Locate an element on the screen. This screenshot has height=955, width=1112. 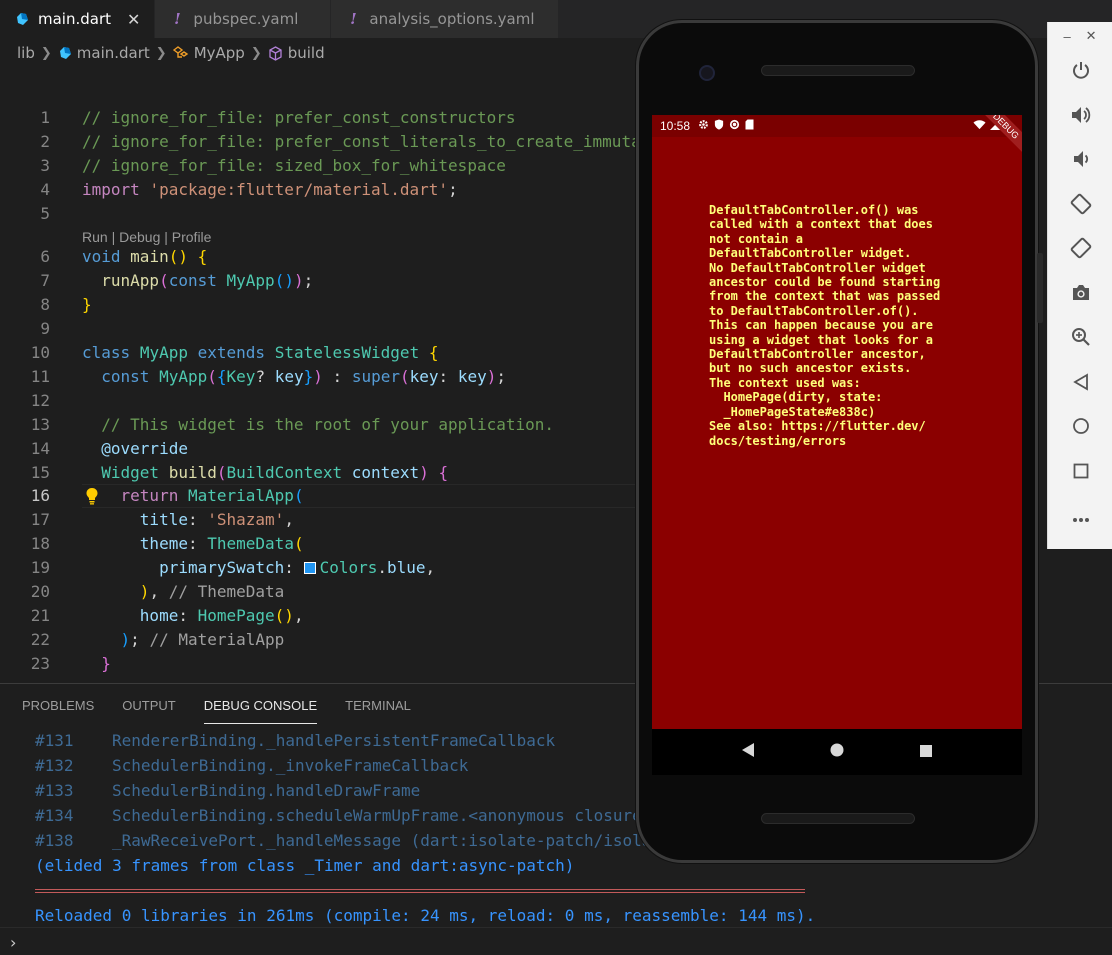
side-button is located at coordinates (1040, 288).